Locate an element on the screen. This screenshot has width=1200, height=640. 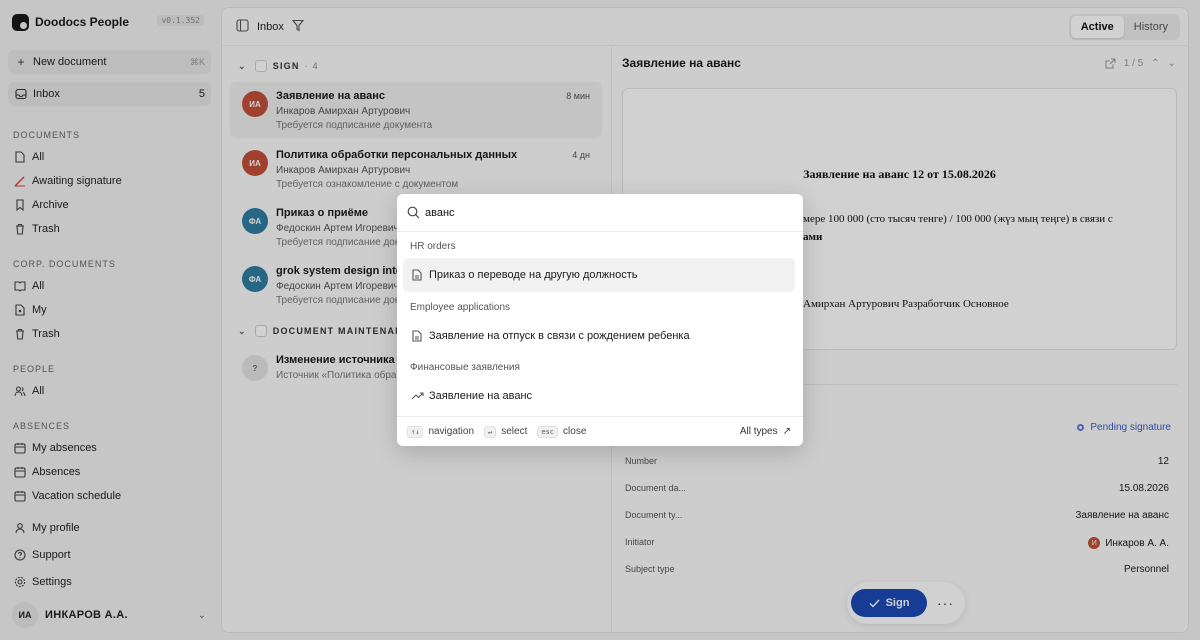
key-hint: ↵ is located at coordinates (490, 431).